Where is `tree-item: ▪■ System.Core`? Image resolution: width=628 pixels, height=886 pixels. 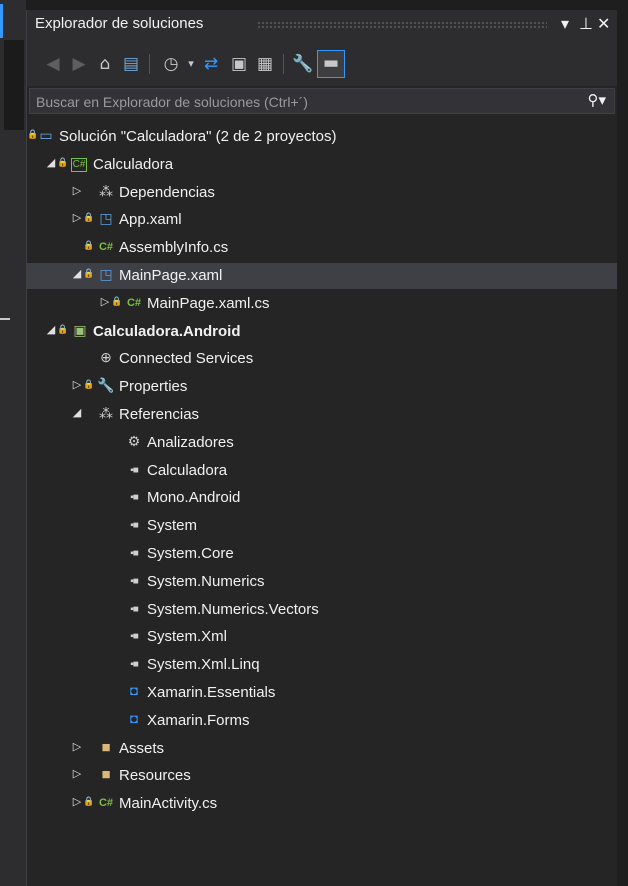 tree-item: ▪■ System.Core is located at coordinates (322, 554).